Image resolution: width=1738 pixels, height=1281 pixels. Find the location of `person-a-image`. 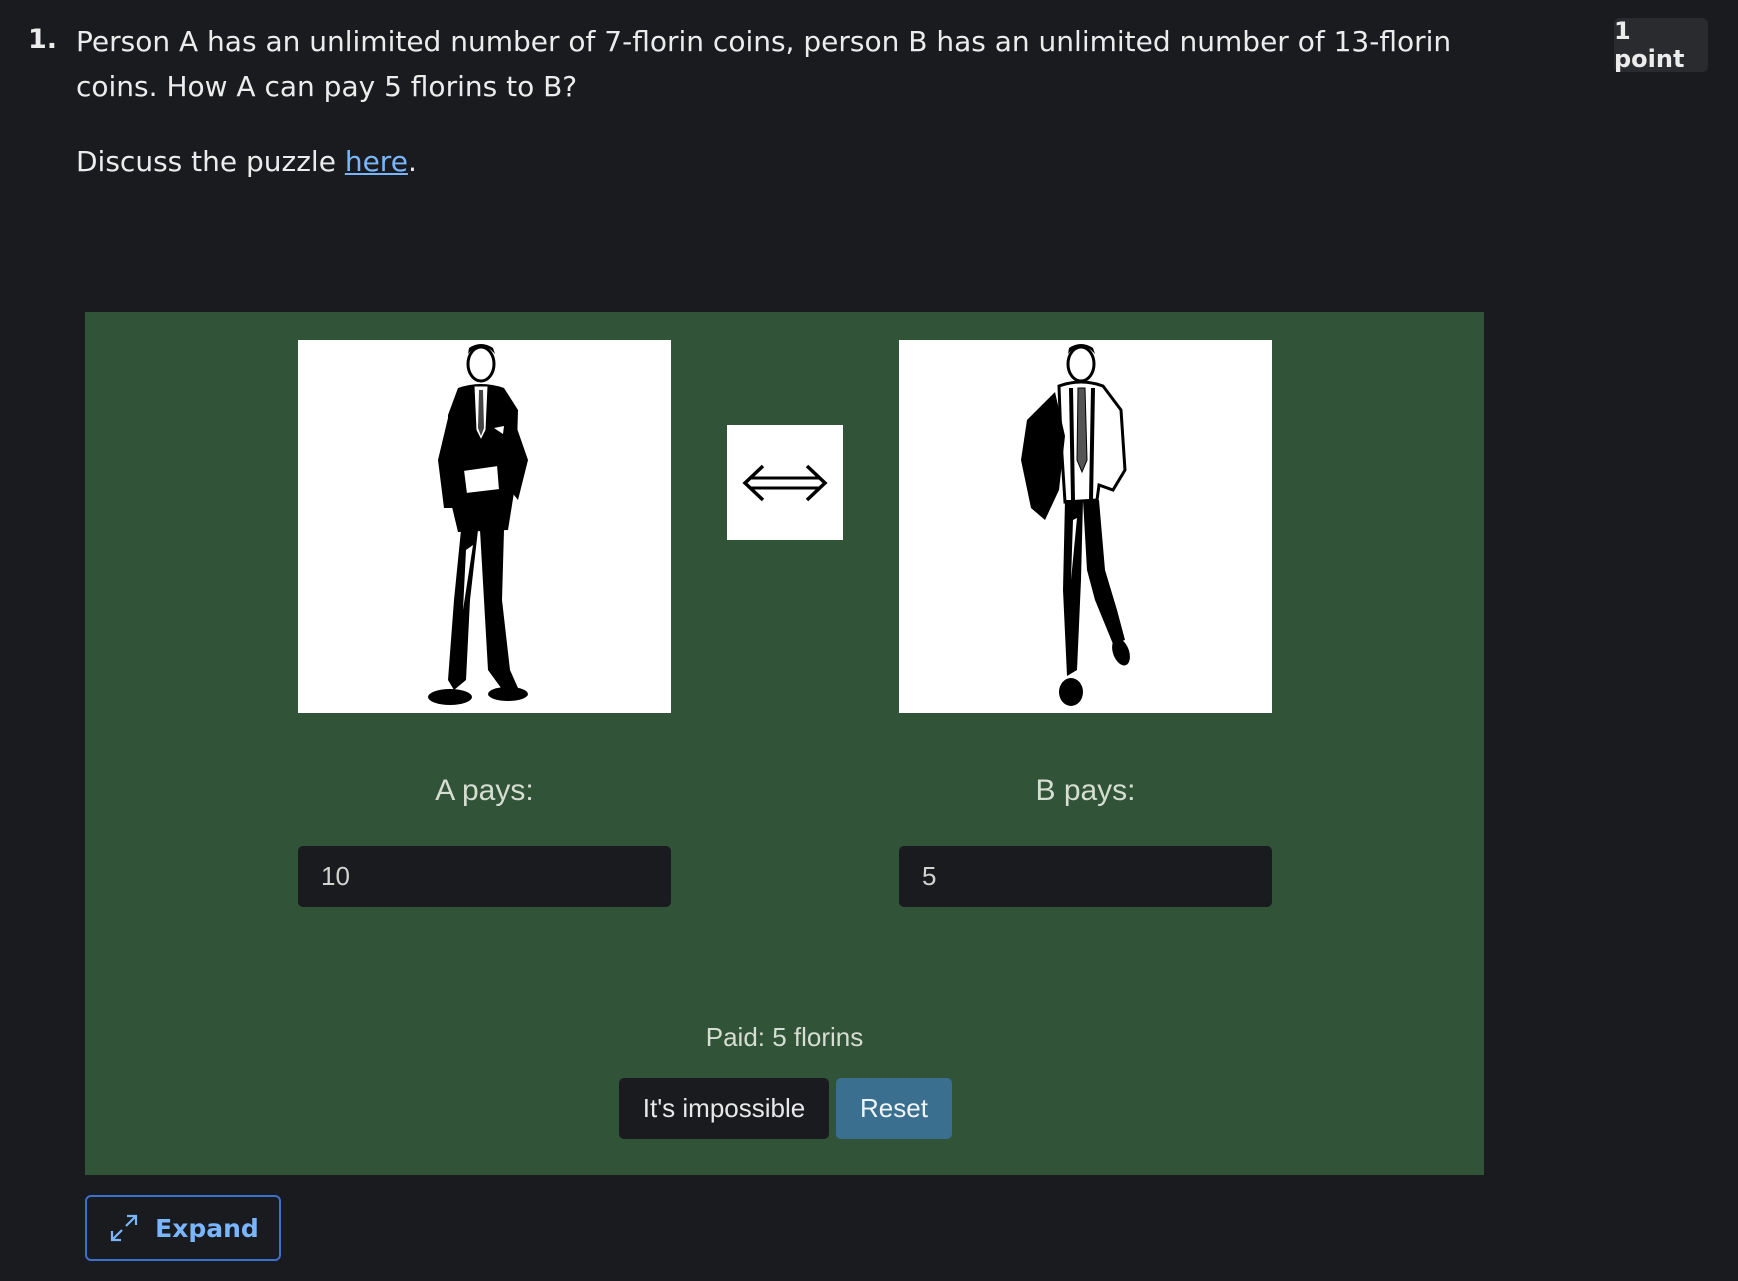

person-a-image is located at coordinates (484, 526).